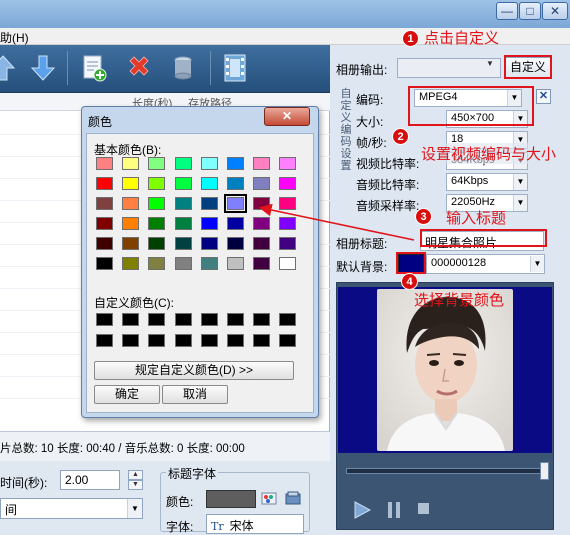 The height and width of the screenshot is (535, 570). I want to click on spin-down-icon: ▼, so click(135, 485).